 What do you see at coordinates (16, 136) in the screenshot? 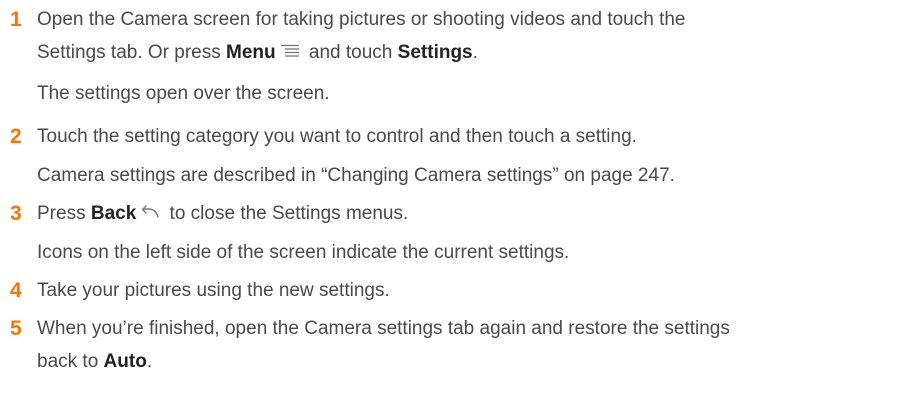
I see `step-number: 2` at bounding box center [16, 136].